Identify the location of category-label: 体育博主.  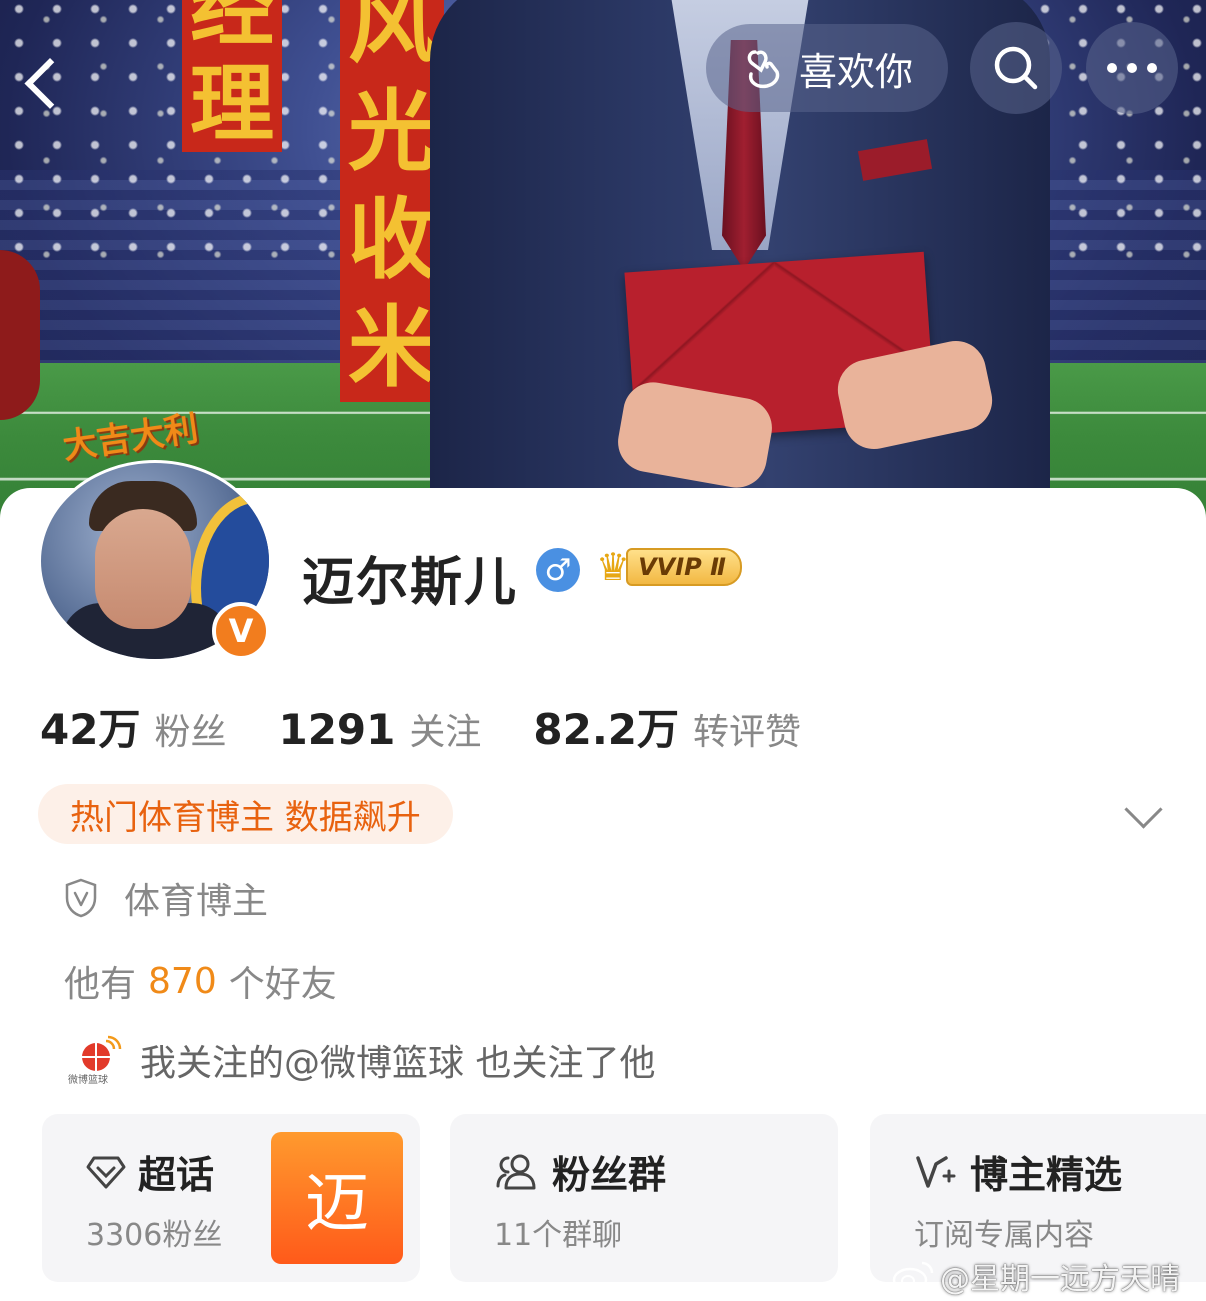
(196, 901).